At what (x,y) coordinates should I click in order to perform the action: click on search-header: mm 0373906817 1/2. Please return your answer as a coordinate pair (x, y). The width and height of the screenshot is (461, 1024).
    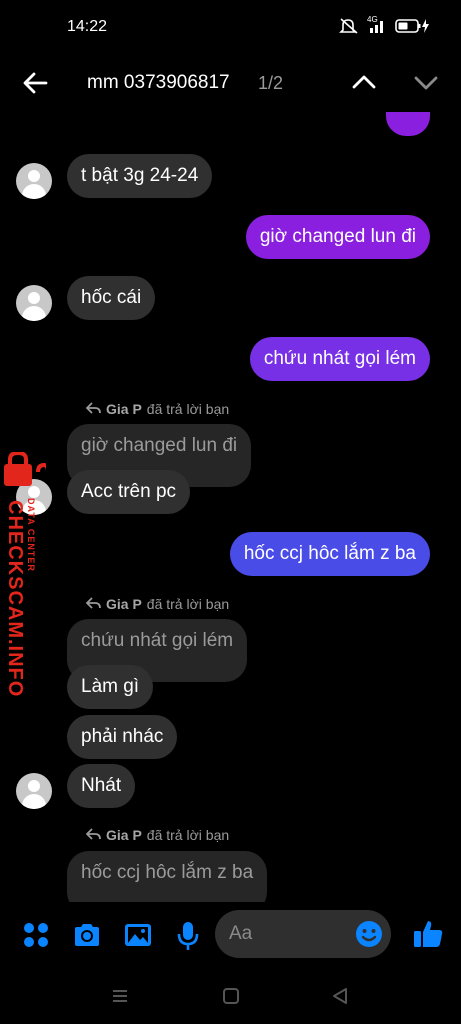
    Looking at the image, I should click on (230, 84).